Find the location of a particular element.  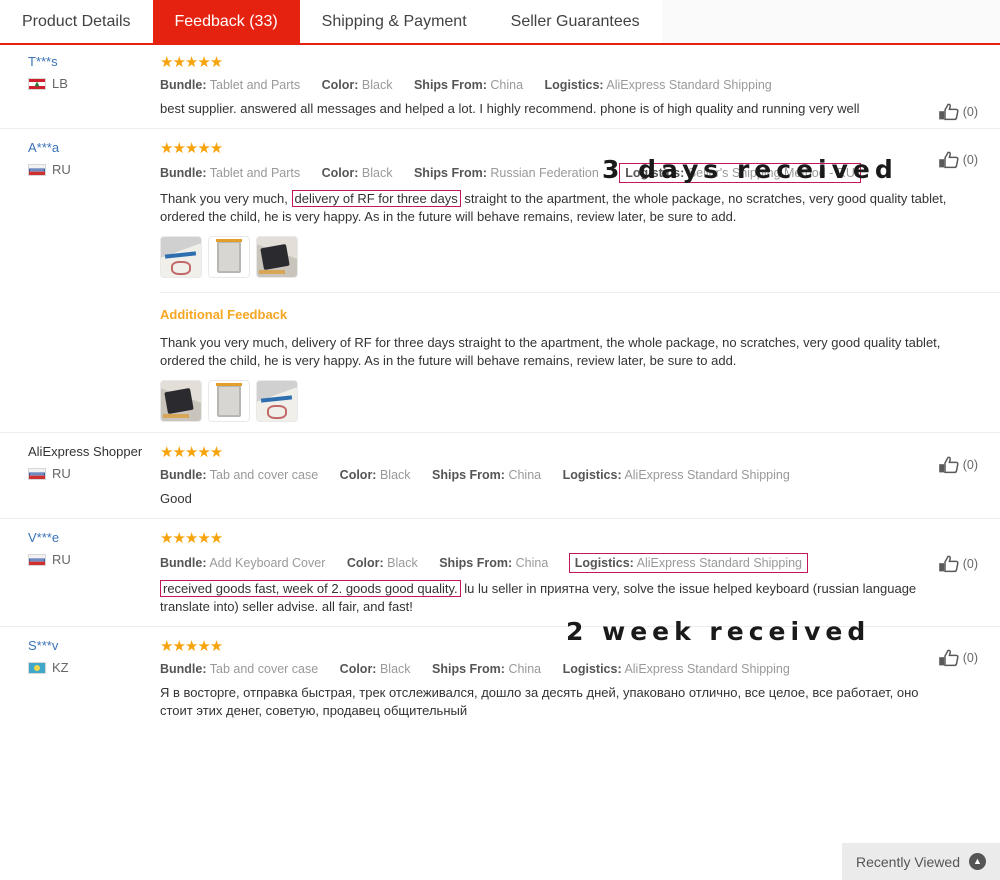

review-user-block: T***s LB is located at coordinates (80, 86).